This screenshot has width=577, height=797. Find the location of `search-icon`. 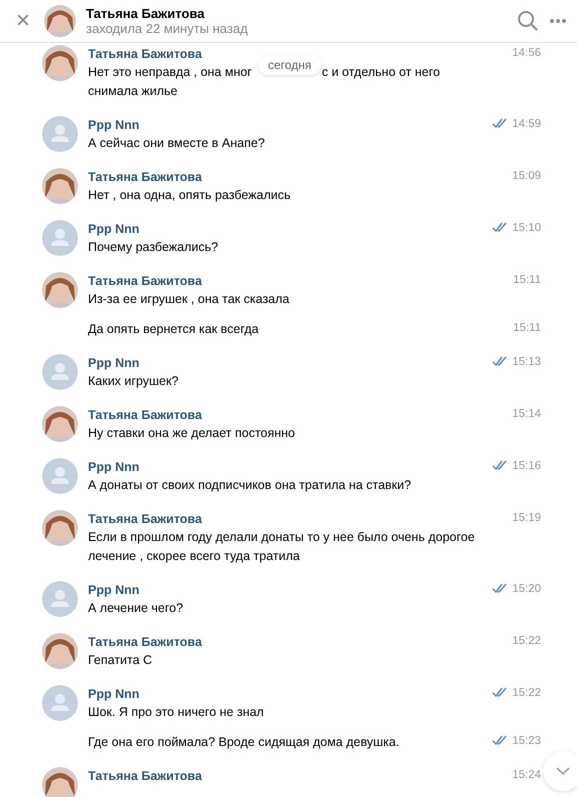

search-icon is located at coordinates (528, 21).